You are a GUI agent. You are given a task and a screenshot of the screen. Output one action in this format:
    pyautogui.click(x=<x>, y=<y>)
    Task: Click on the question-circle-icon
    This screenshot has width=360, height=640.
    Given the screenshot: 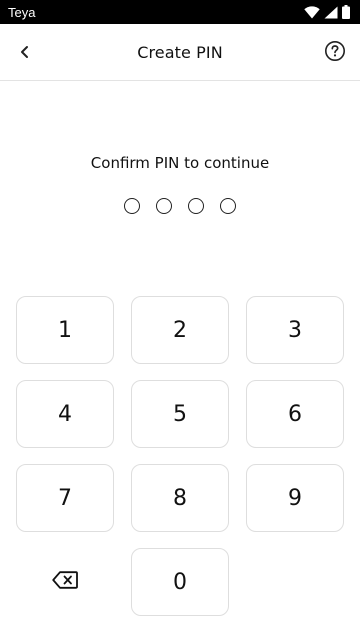 What is the action you would take?
    pyautogui.click(x=335, y=53)
    